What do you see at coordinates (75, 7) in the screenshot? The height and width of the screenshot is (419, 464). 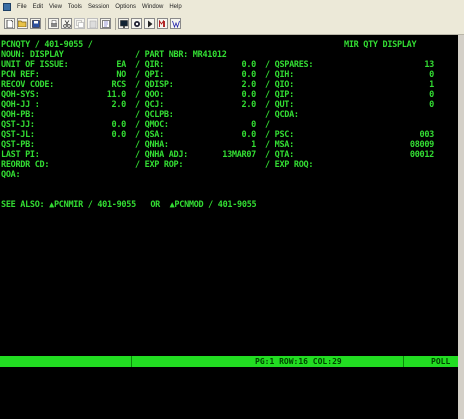 I see `menu-tools: Tools` at bounding box center [75, 7].